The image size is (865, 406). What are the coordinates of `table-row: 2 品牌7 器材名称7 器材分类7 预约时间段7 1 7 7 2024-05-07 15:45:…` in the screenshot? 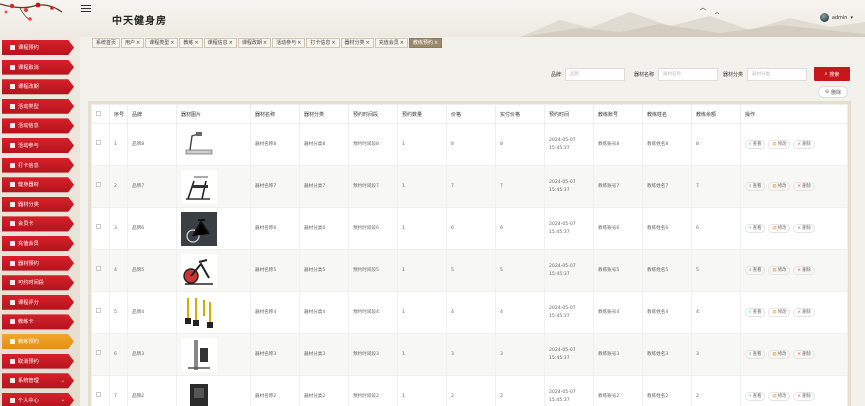 It's located at (469, 186).